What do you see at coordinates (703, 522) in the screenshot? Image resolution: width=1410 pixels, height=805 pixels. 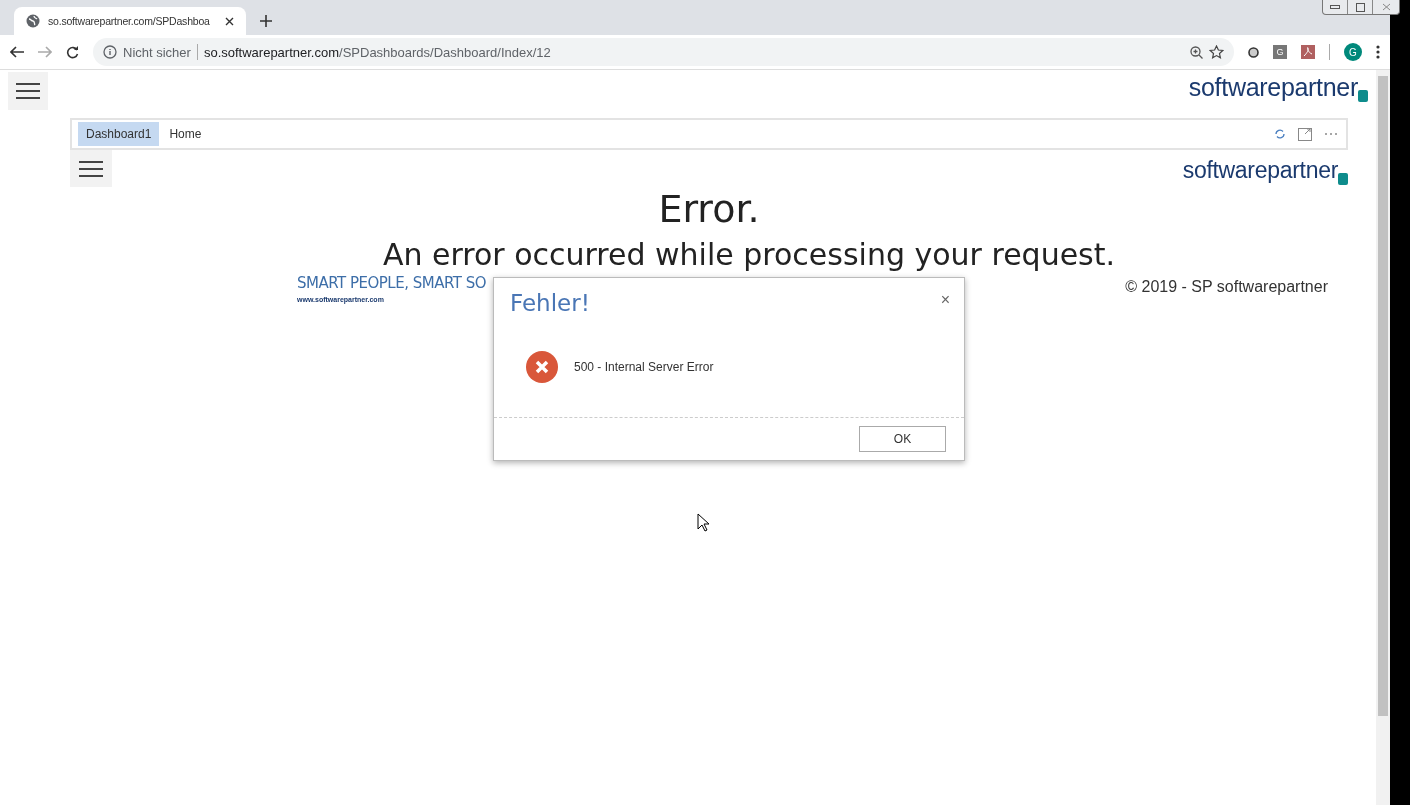 I see `pointer-icon` at bounding box center [703, 522].